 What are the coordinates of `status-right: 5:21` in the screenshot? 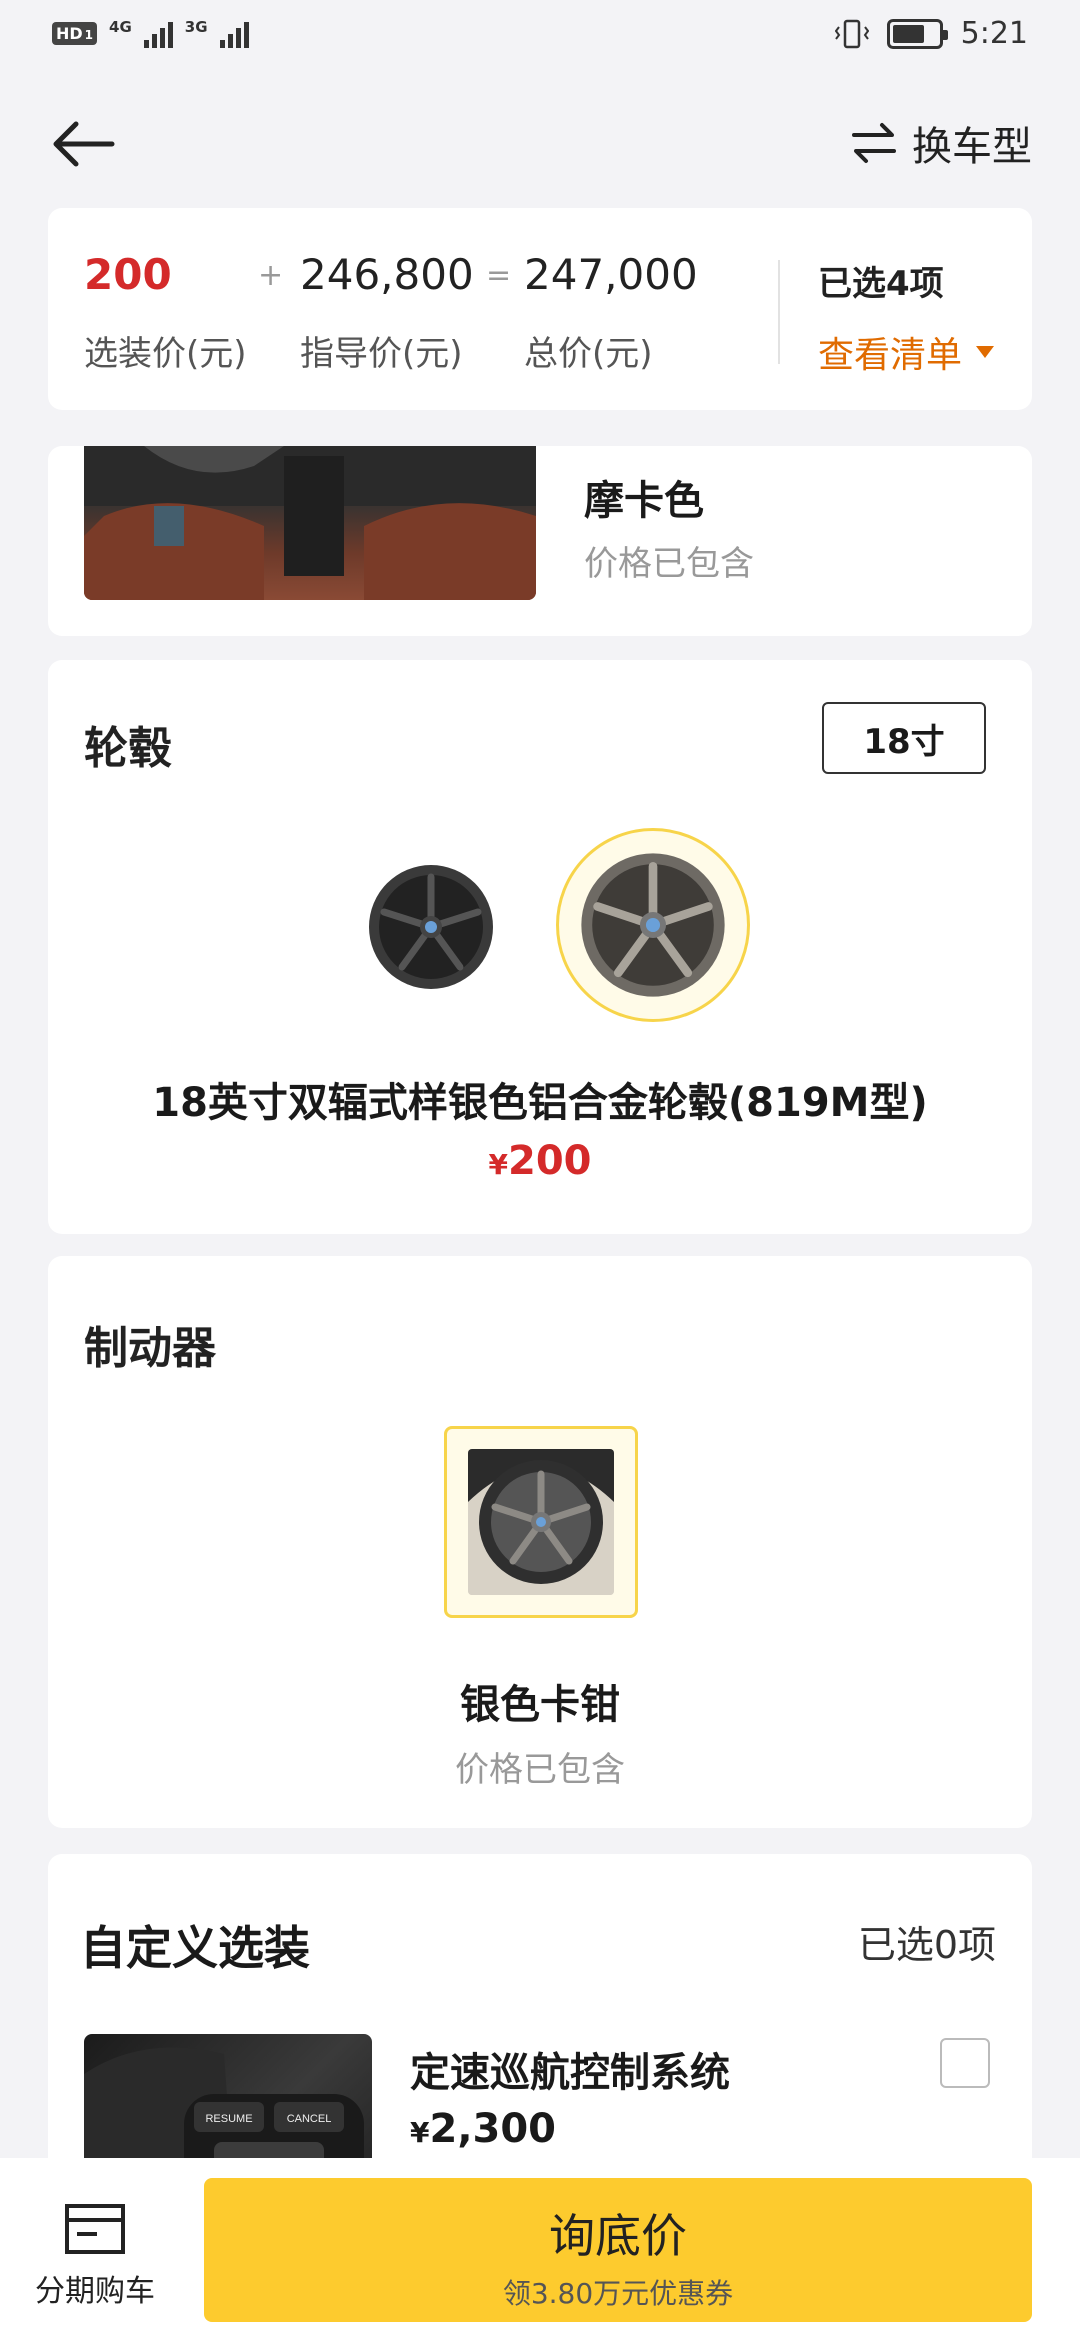 It's located at (931, 33).